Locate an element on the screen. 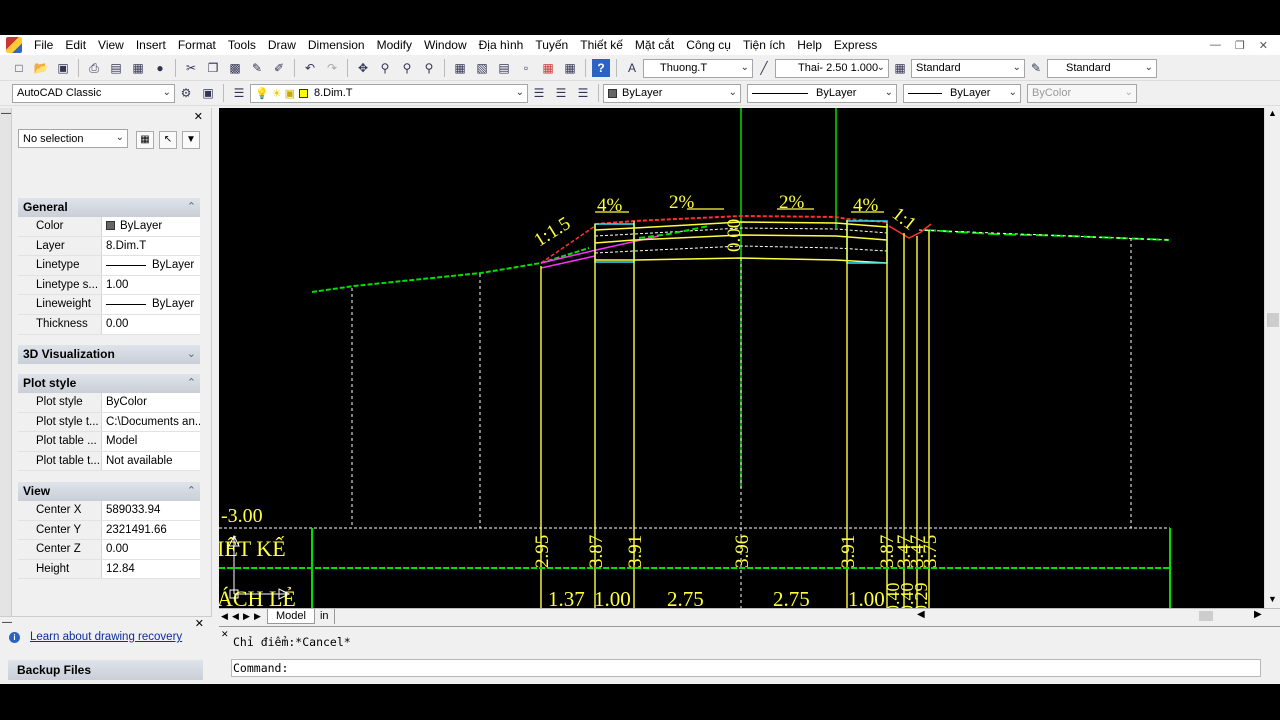  layer-previous-icon: ☰ is located at coordinates (561, 93).